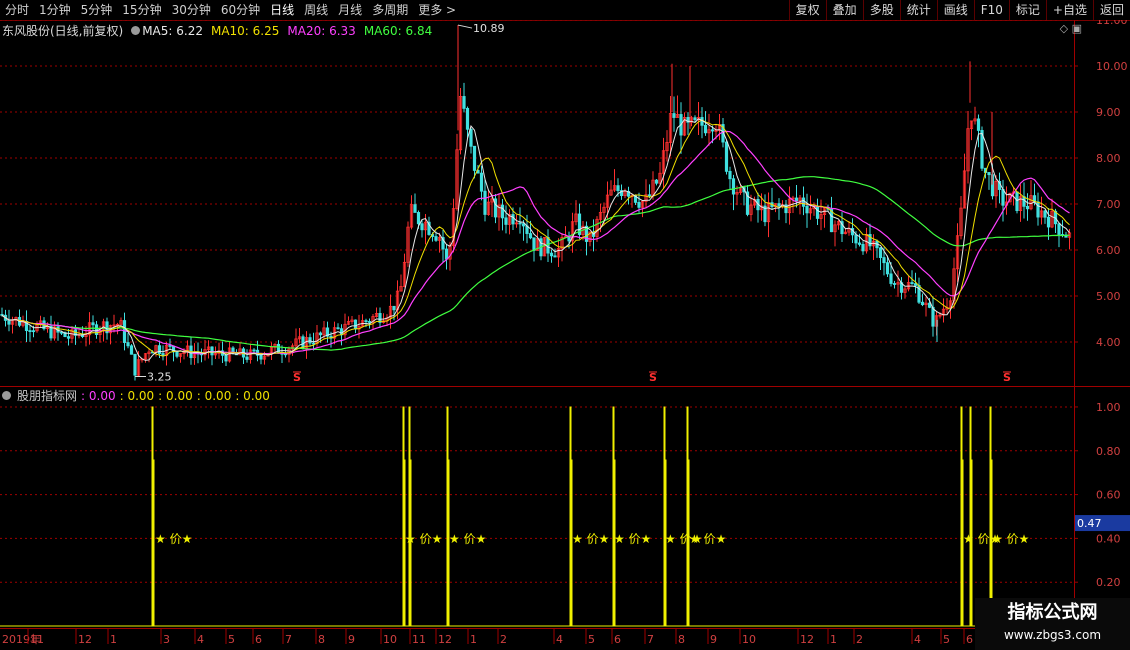 The image size is (1130, 650). Describe the element at coordinates (1052, 635) in the screenshot. I see `watermark-url: www.zbgs3.com` at that location.